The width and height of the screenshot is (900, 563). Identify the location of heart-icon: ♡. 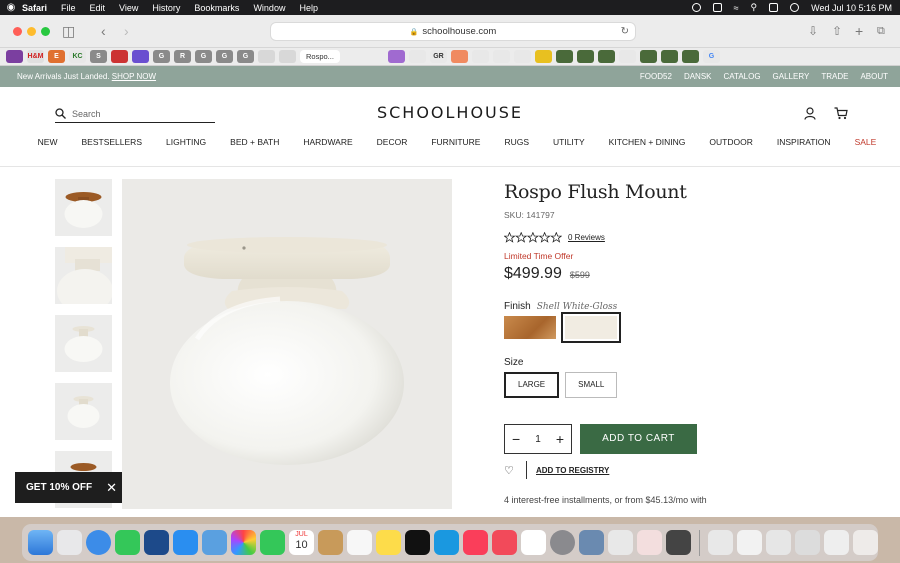
(511, 470).